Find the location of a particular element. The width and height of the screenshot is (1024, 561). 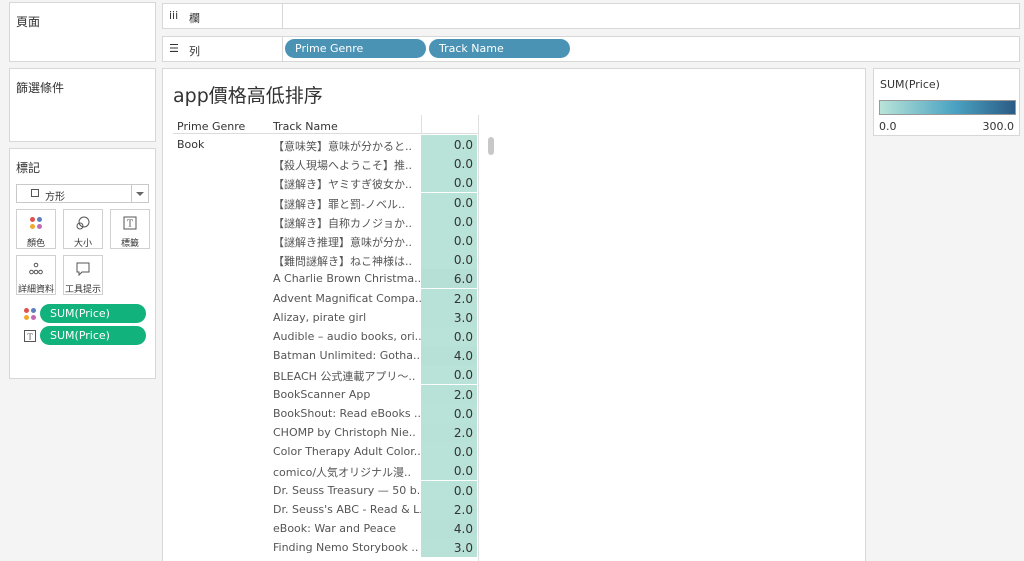

track-name-cell: 【謎解き推理】意味が分か.. is located at coordinates (348, 242).